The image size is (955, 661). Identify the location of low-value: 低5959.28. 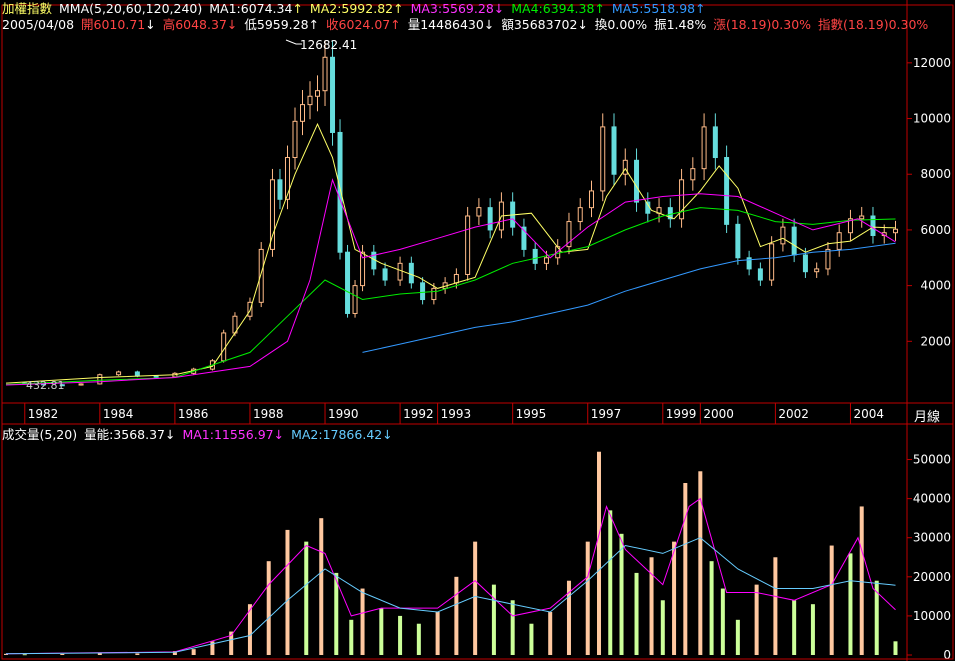
(276, 24).